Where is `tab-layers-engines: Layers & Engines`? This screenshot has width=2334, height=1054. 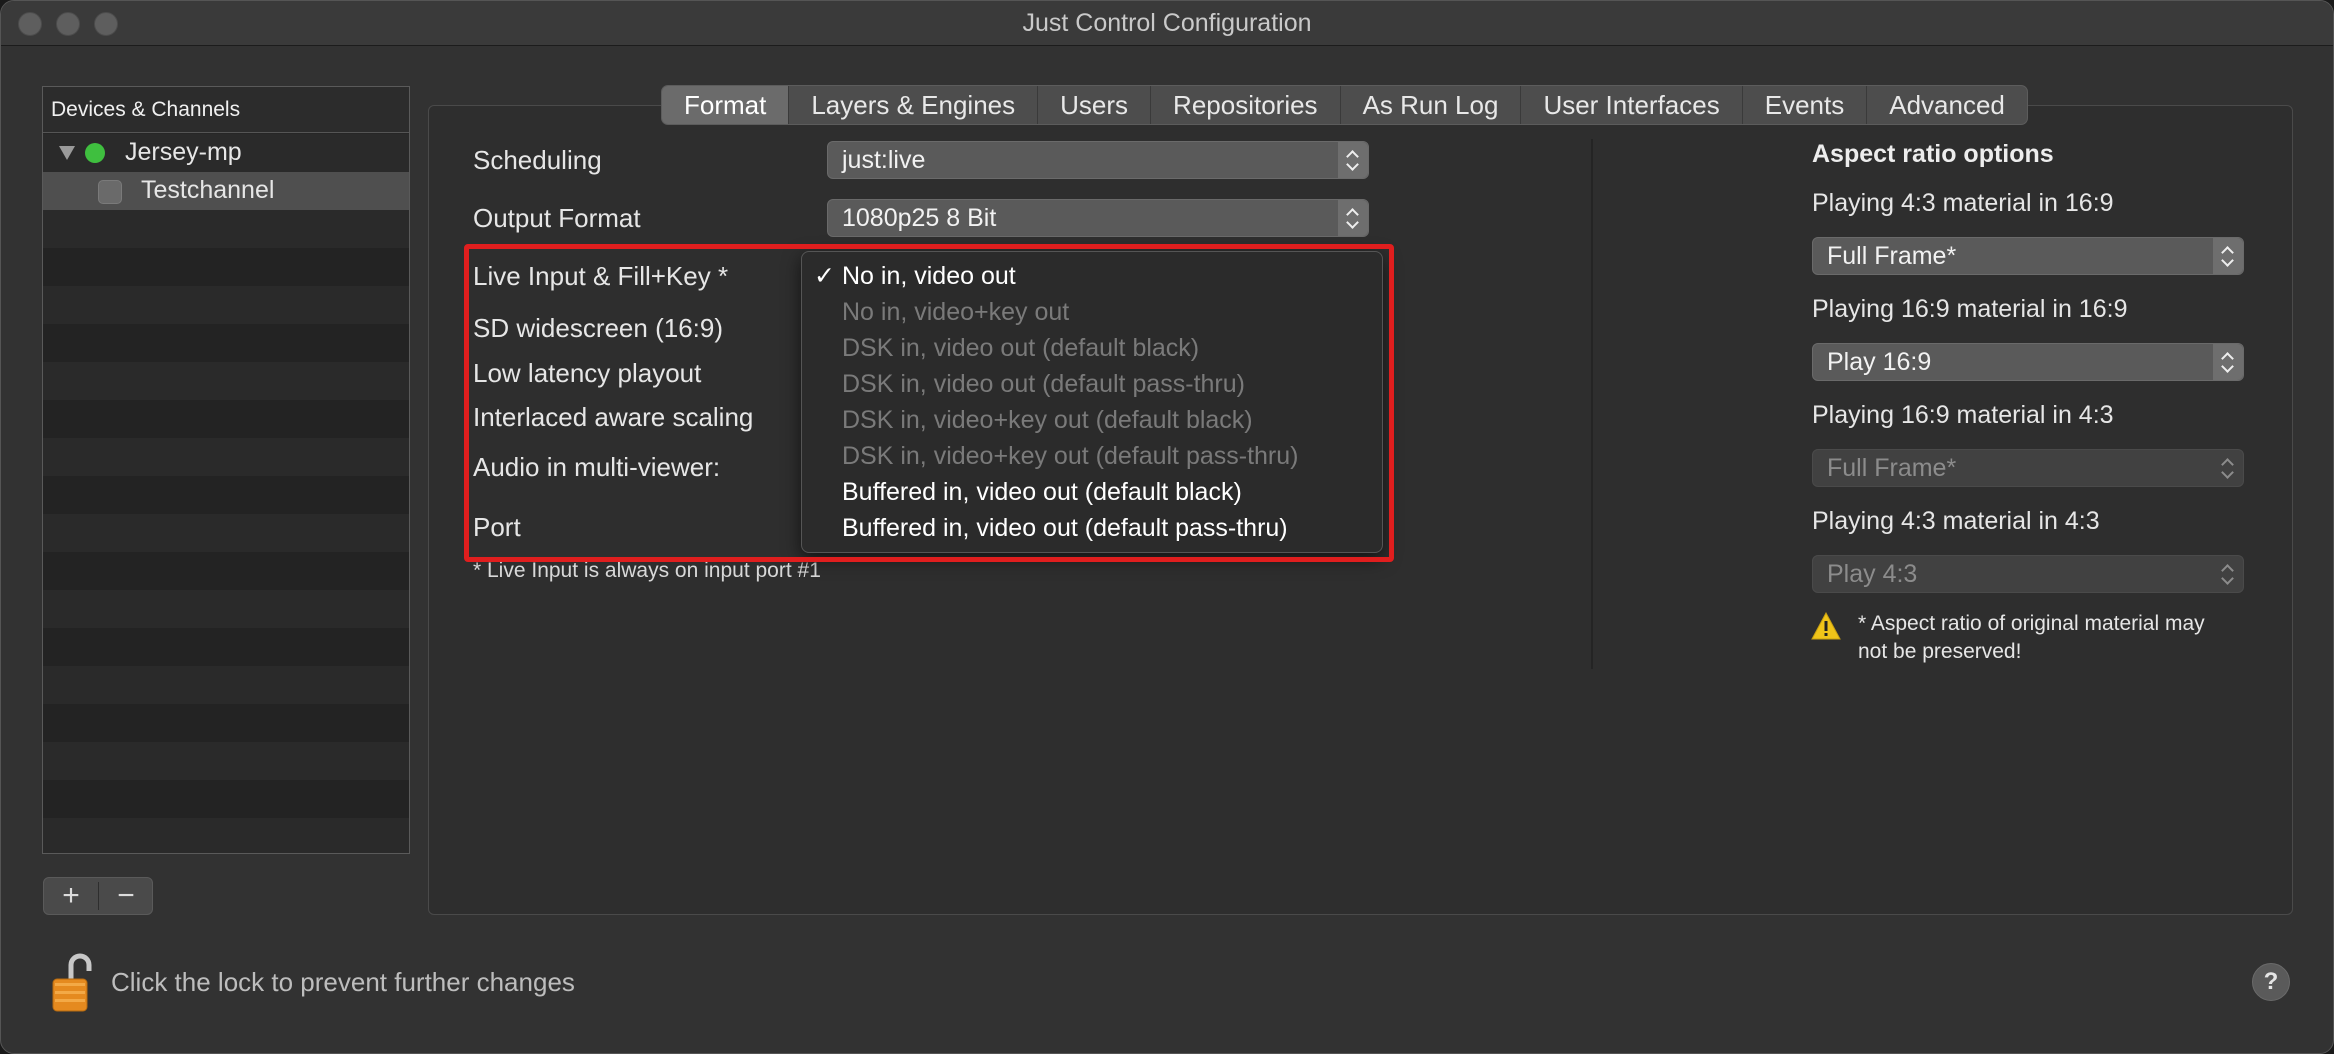 tab-layers-engines: Layers & Engines is located at coordinates (914, 105).